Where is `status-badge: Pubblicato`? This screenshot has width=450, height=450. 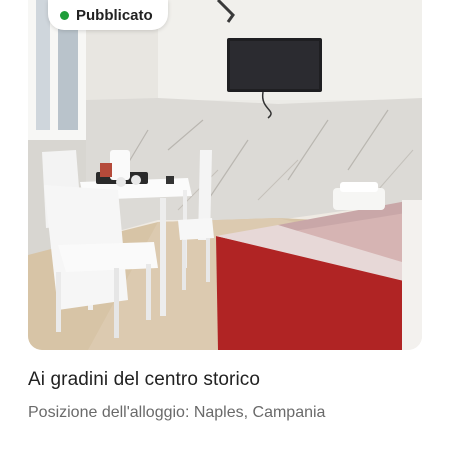 status-badge: Pubblicato is located at coordinates (108, 15).